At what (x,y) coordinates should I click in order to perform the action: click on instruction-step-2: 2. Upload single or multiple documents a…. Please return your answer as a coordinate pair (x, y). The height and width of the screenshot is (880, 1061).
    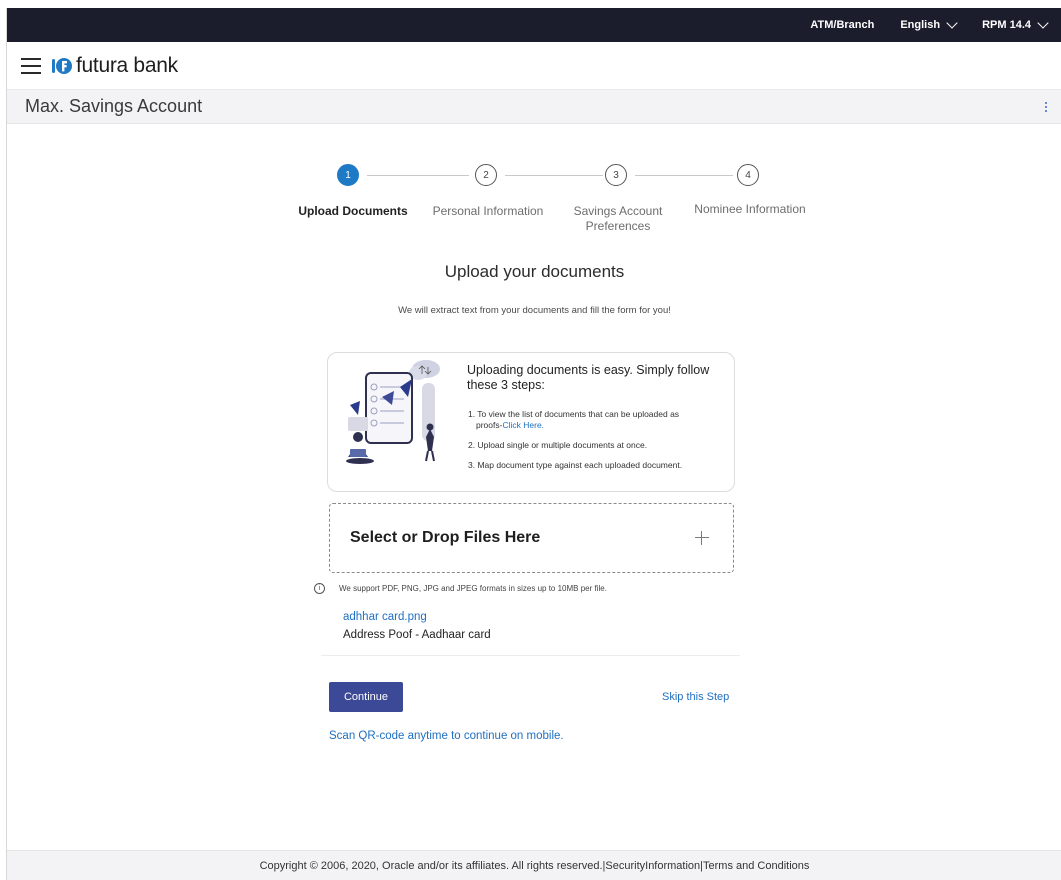
    Looking at the image, I should click on (558, 445).